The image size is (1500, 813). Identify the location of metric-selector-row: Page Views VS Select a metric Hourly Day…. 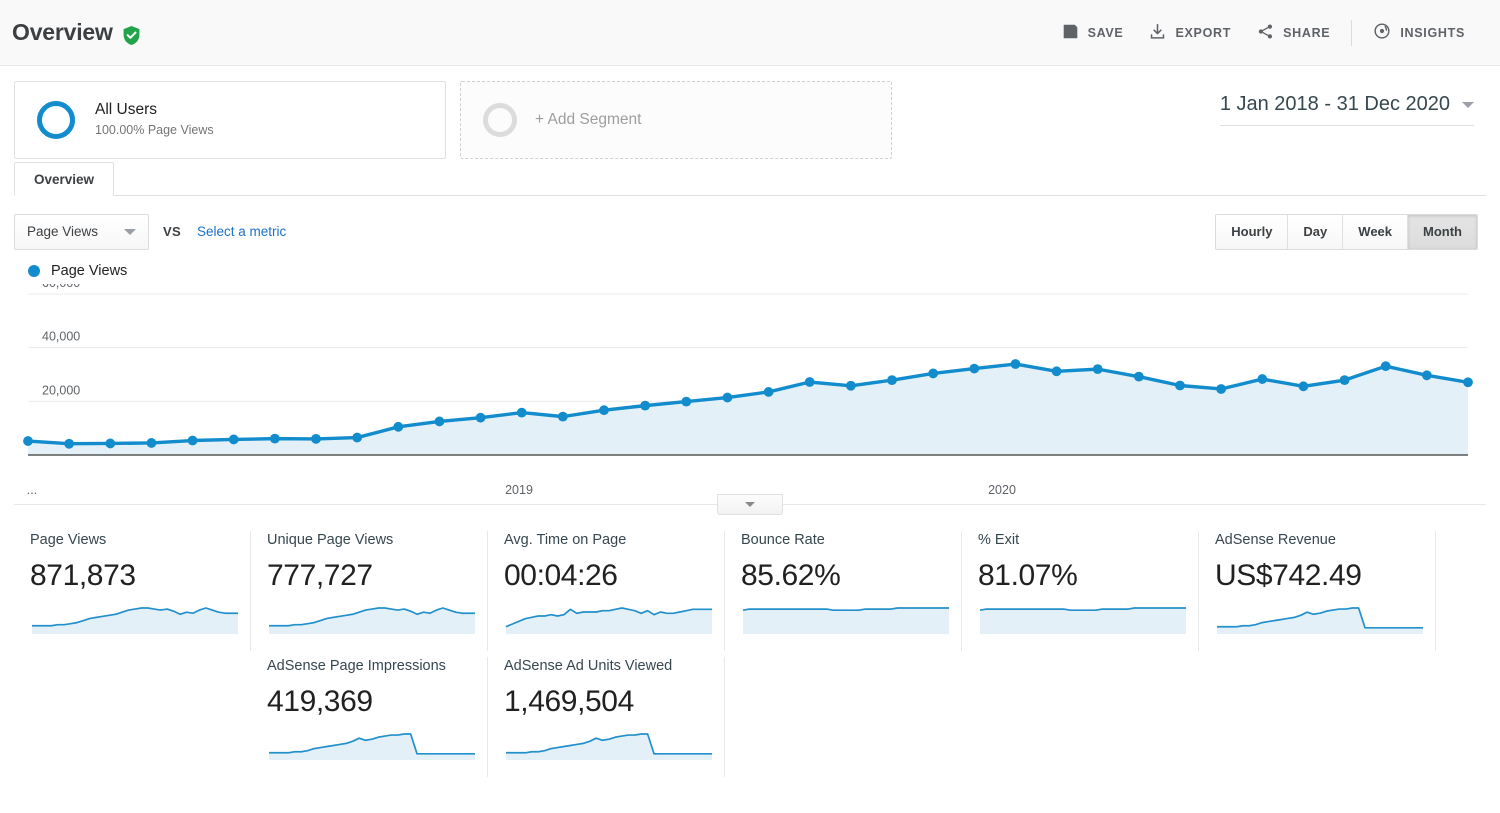
(750, 224).